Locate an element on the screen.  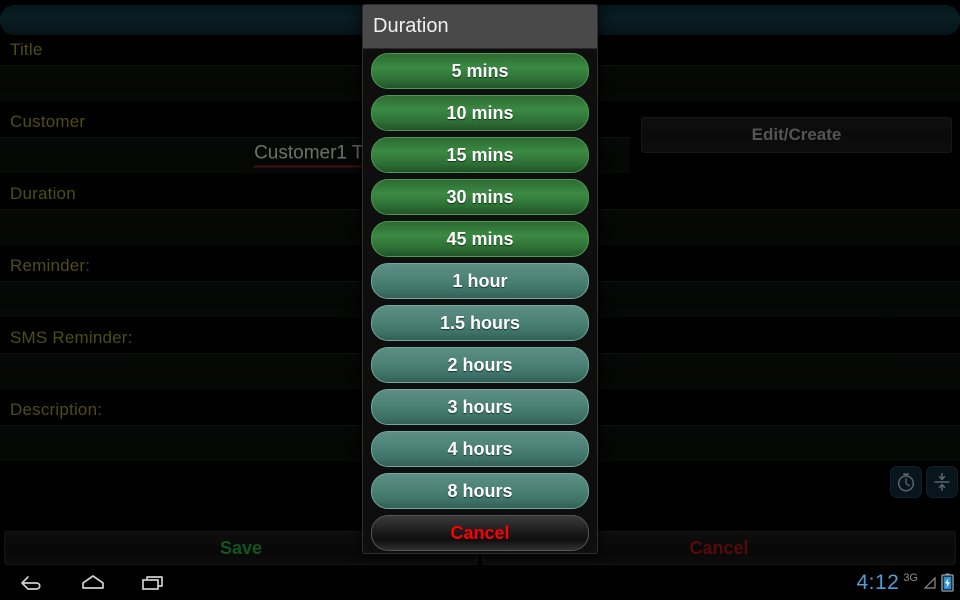
duration-option: 8 hours is located at coordinates (480, 491).